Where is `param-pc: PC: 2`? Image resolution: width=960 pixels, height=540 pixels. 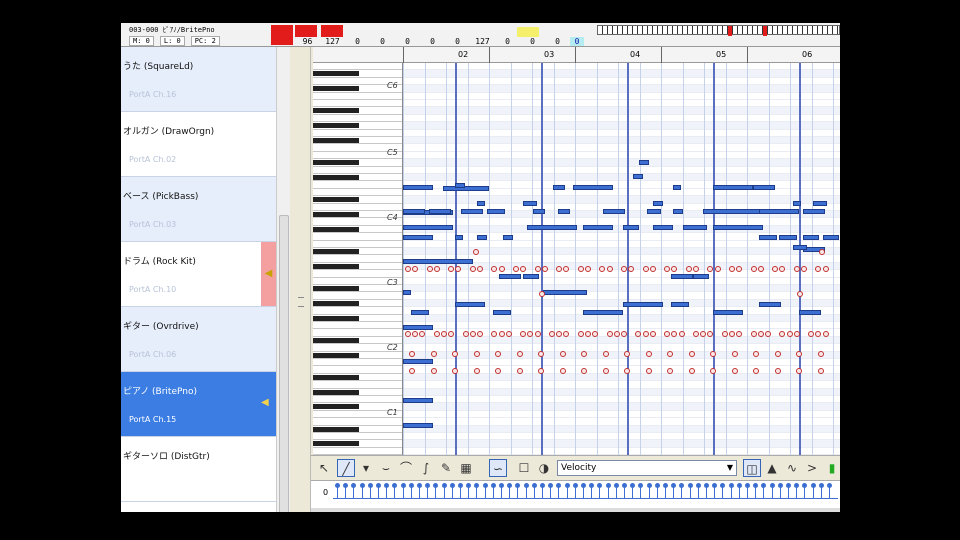
param-pc: PC: 2 is located at coordinates (205, 41).